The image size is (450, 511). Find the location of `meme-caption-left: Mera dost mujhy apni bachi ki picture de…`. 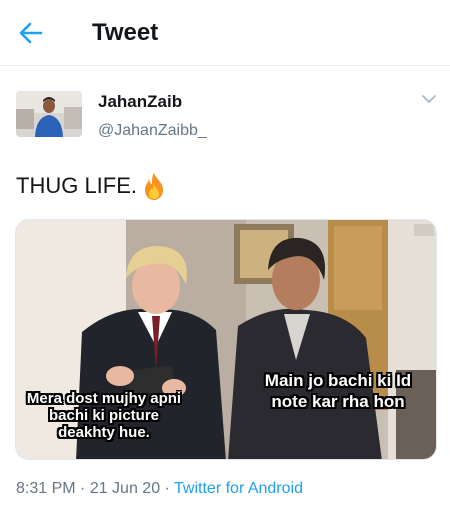

meme-caption-left: Mera dost mujhy apni bachi ki picture de… is located at coordinates (104, 415).